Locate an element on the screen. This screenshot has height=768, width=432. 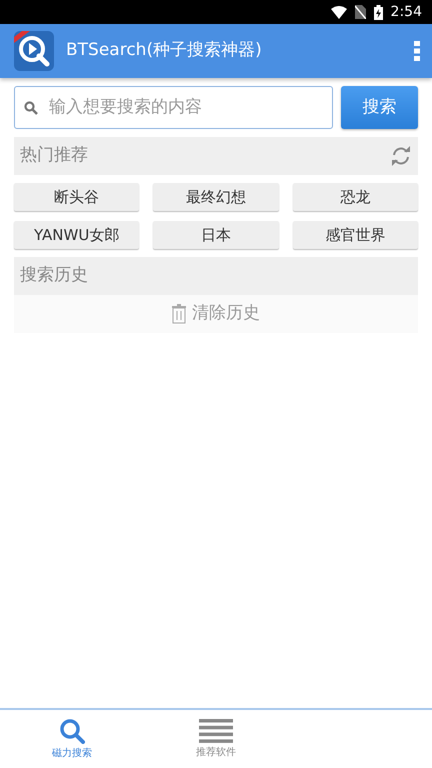
section-title: 热门推荐 is located at coordinates (54, 156).